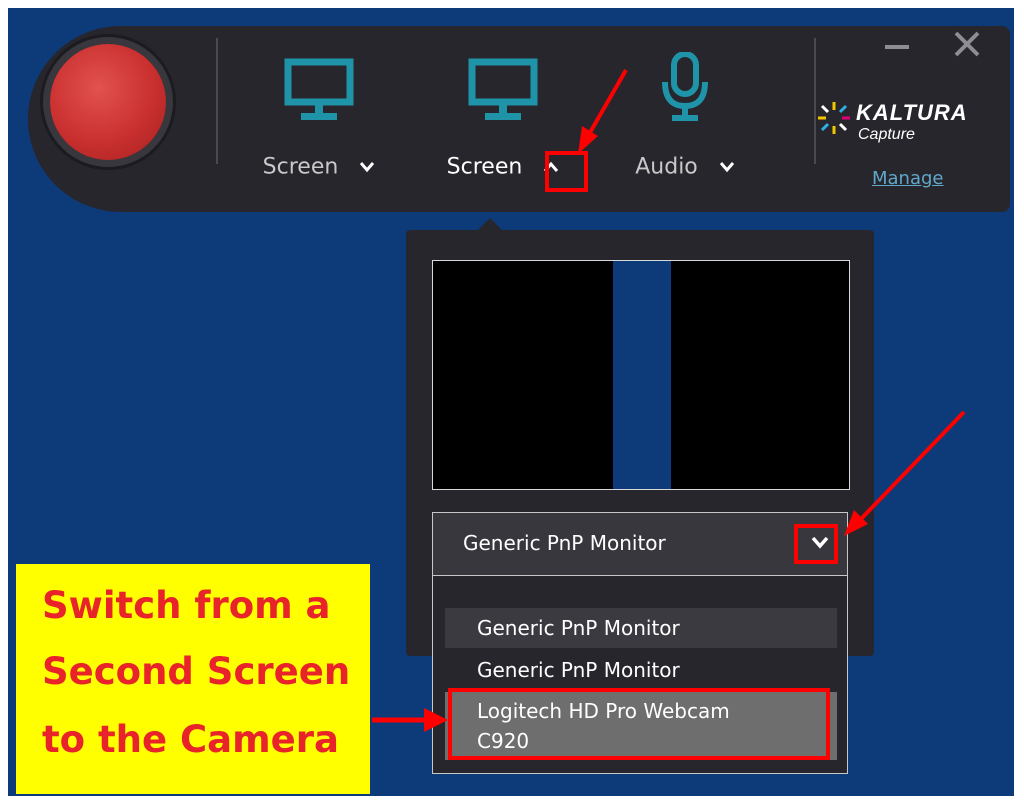 The width and height of the screenshot is (1024, 804). I want to click on brand-name: KALTURA, so click(912, 112).